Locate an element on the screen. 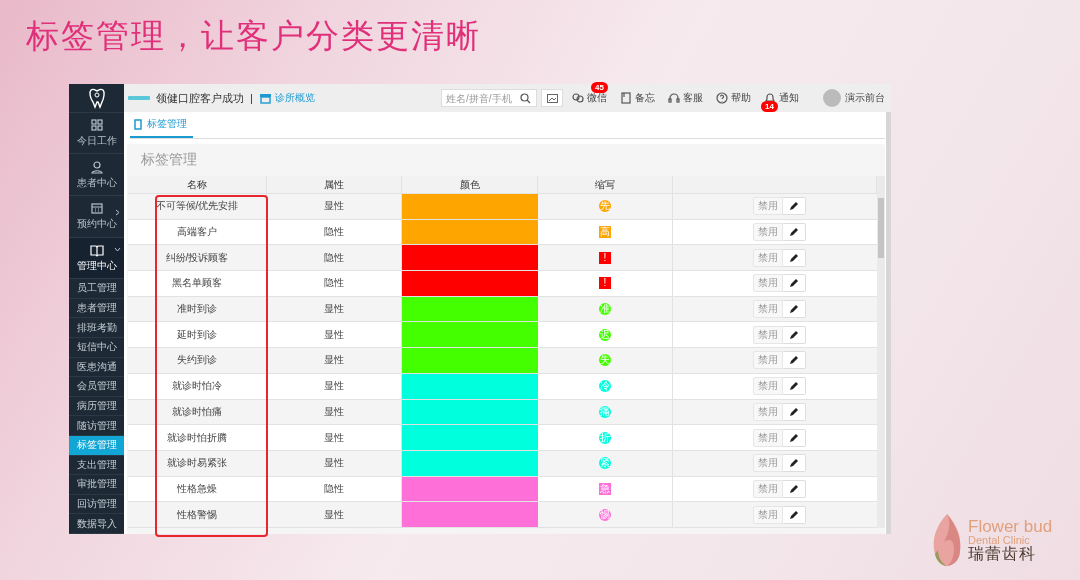 This screenshot has width=1080, height=580. column-header: 属性 is located at coordinates (334, 185).